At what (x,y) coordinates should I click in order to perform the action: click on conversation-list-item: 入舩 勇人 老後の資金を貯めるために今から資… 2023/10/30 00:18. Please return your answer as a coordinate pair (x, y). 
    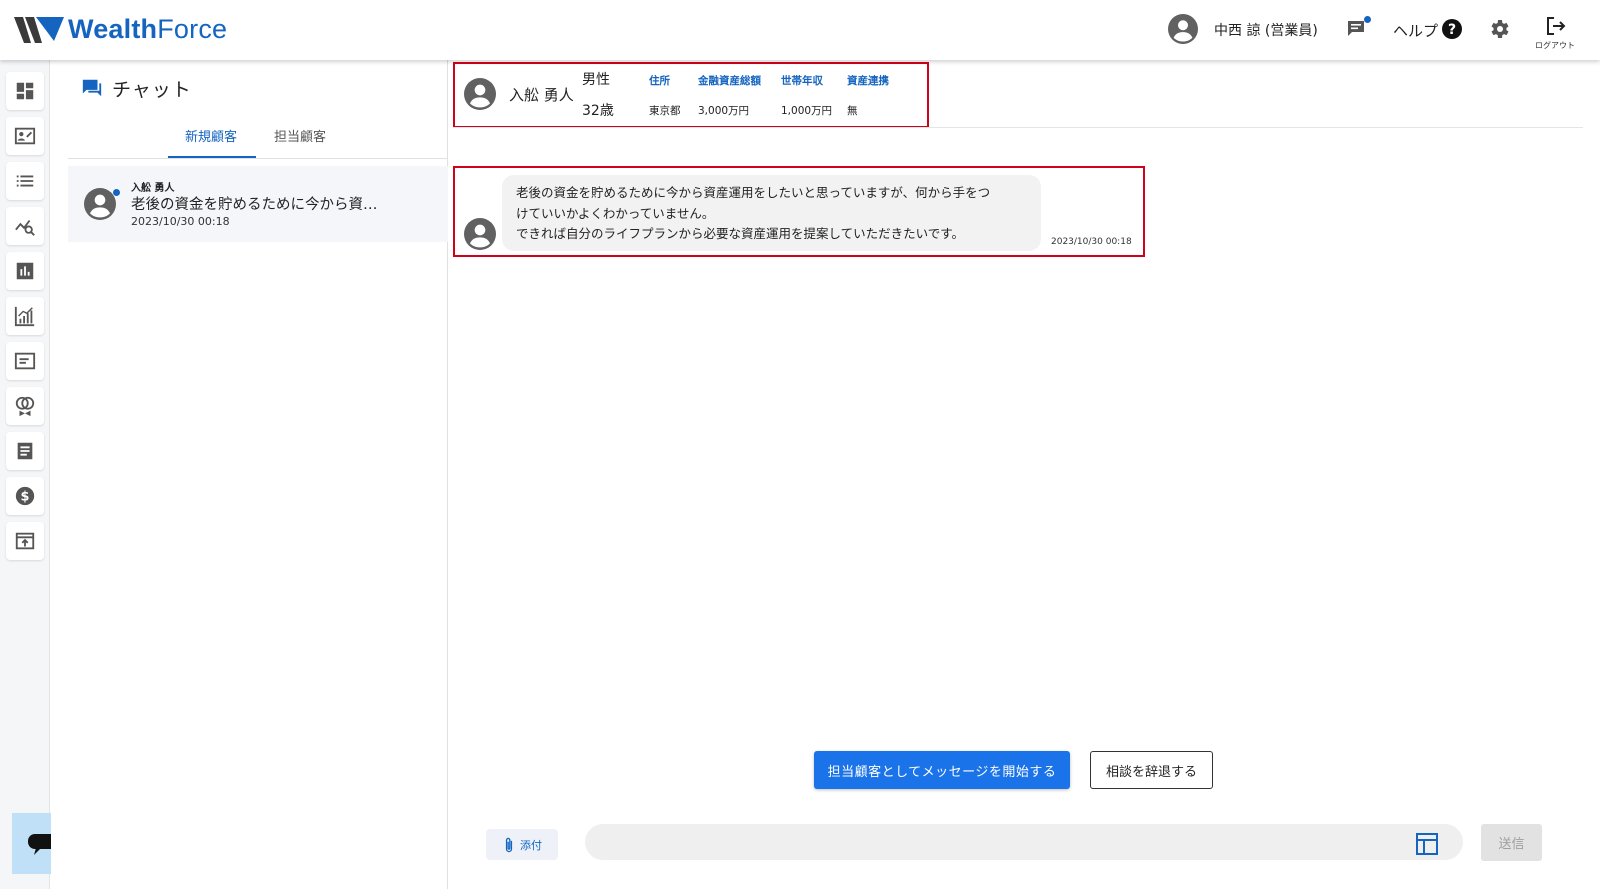
    Looking at the image, I should click on (258, 204).